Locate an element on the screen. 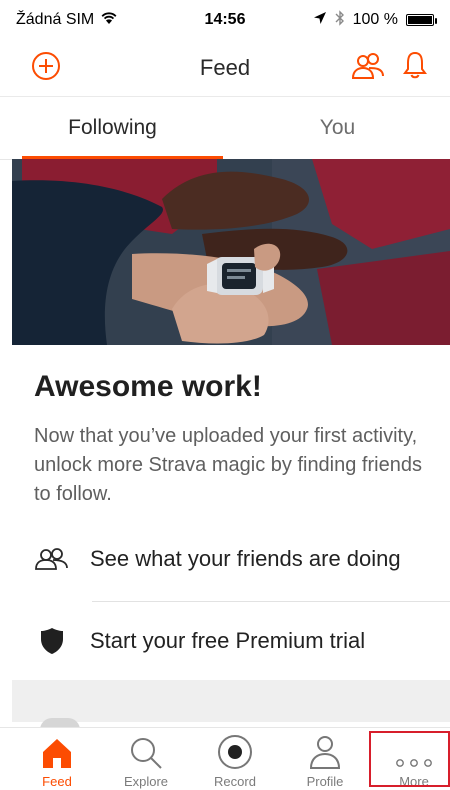 The width and height of the screenshot is (450, 790). tab-you: You is located at coordinates (337, 128).